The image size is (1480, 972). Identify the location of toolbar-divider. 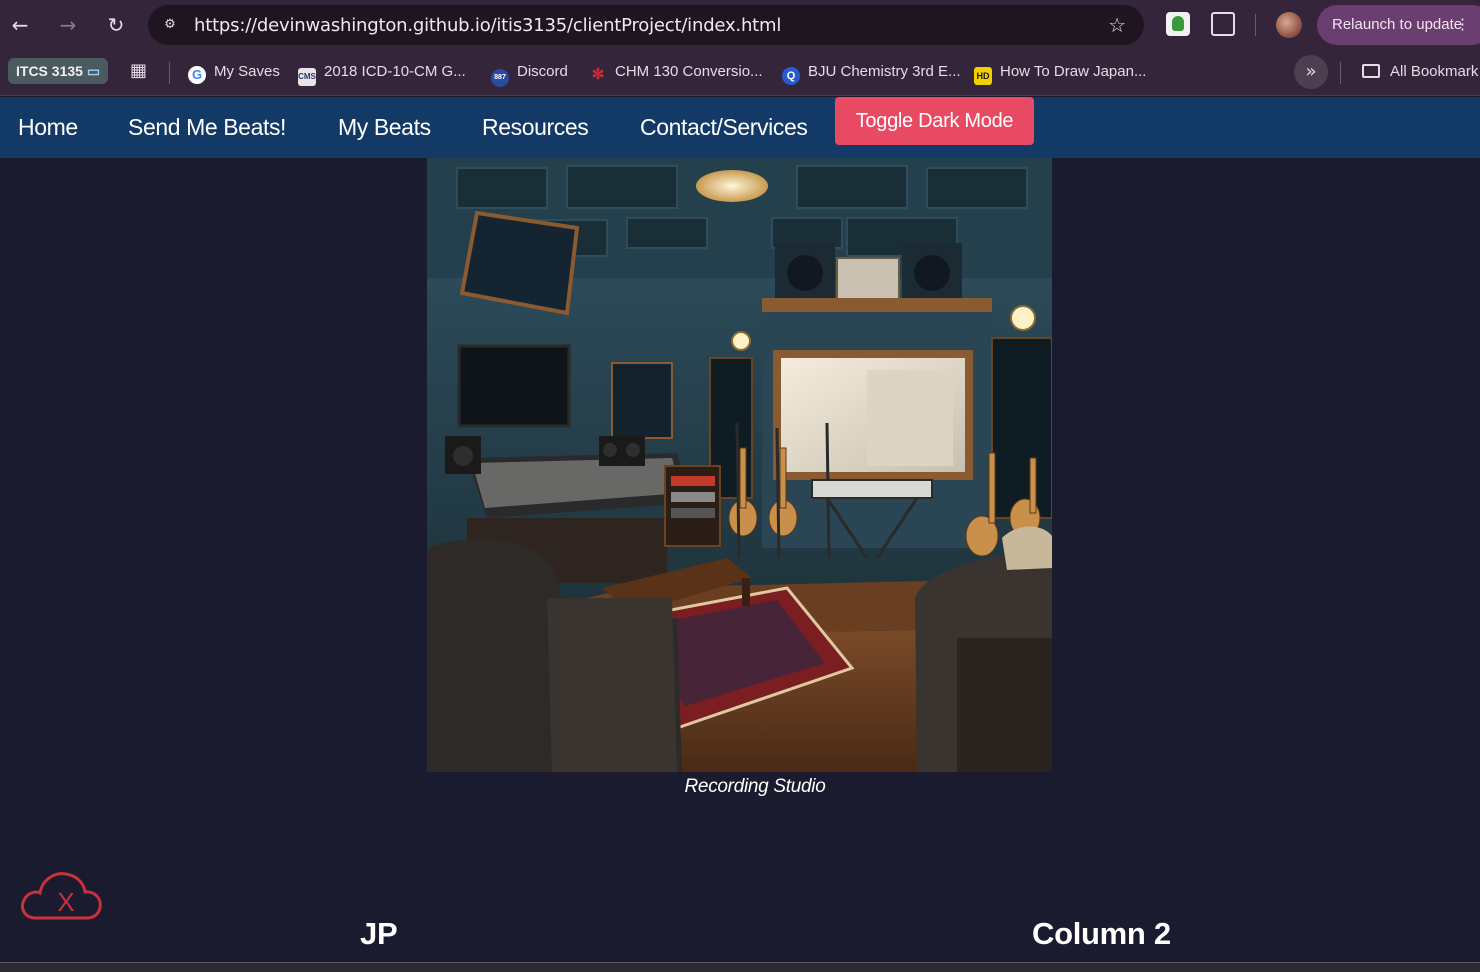
(1255, 25).